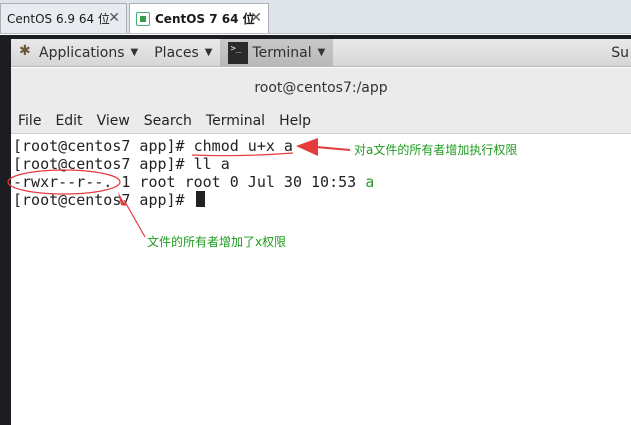 The width and height of the screenshot is (631, 425). I want to click on window-title-bar: root@centos7:/app, so click(321, 88).